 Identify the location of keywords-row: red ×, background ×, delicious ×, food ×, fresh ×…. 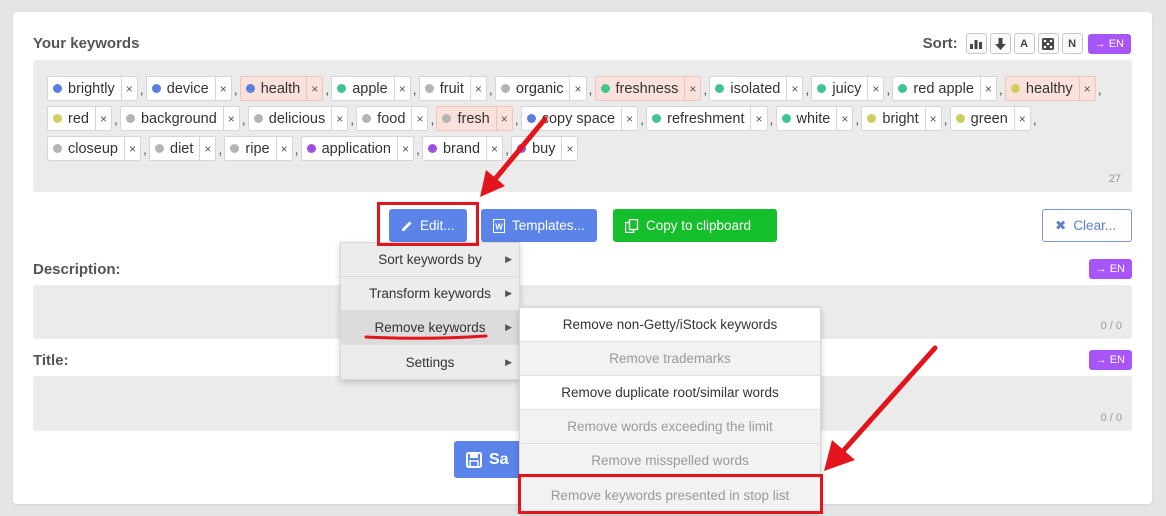
(543, 118).